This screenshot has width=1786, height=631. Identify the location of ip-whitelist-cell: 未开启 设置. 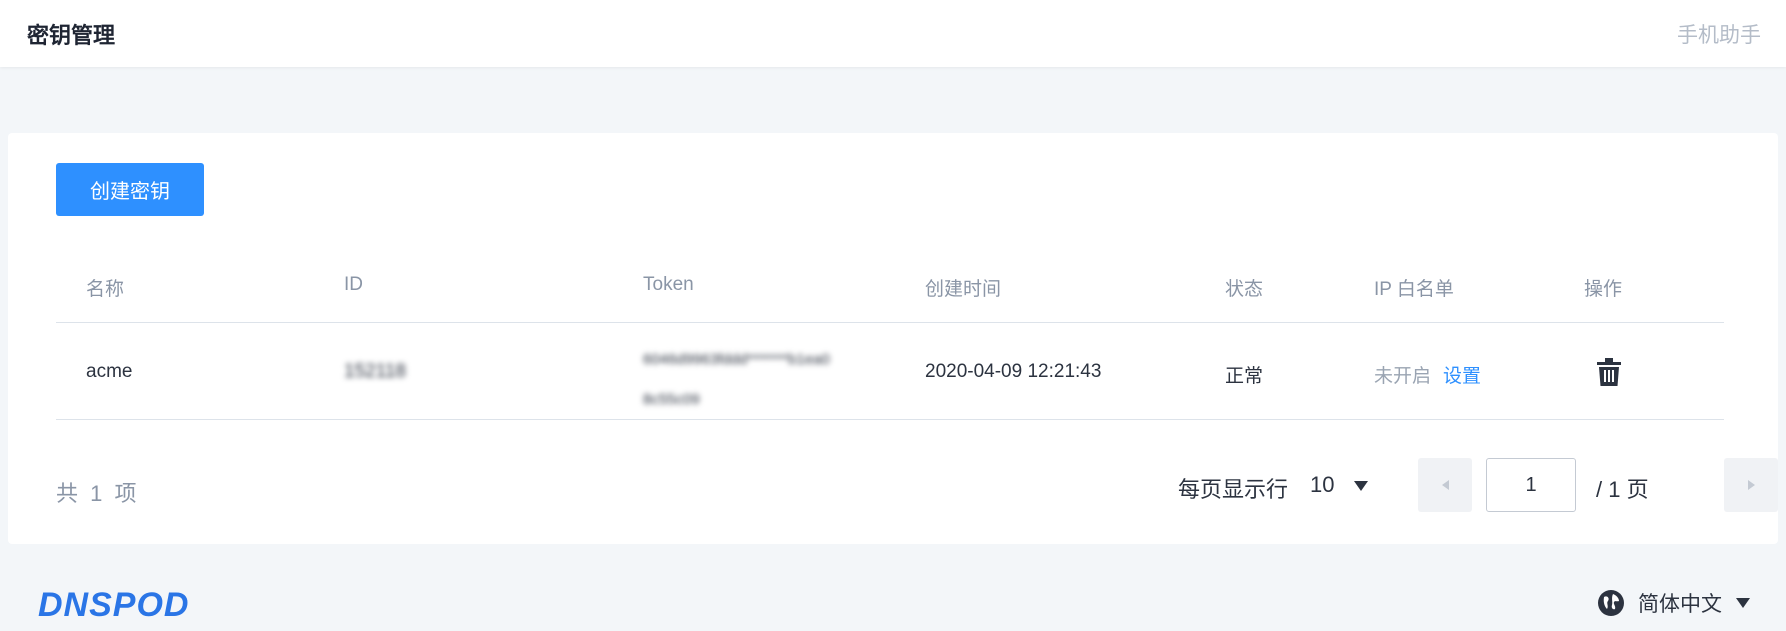
(1427, 374).